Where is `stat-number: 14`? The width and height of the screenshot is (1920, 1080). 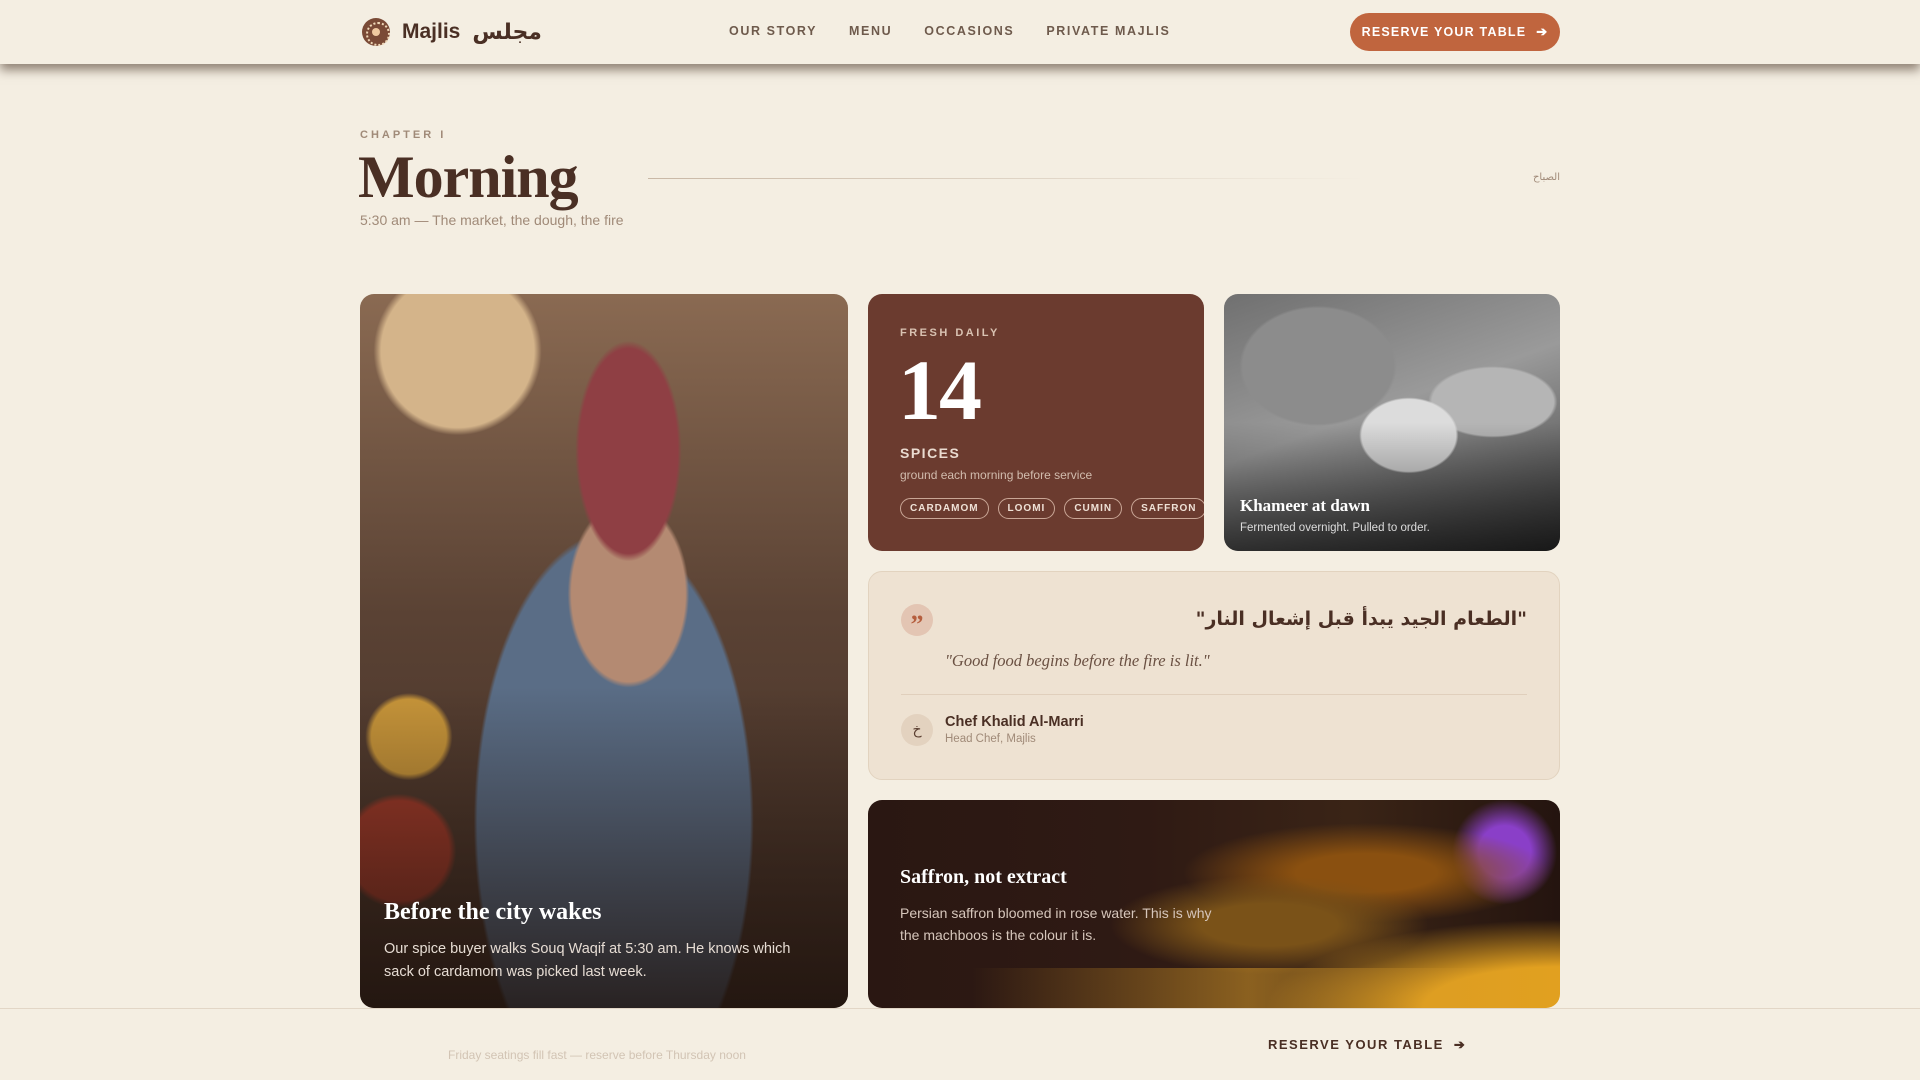 stat-number: 14 is located at coordinates (940, 390).